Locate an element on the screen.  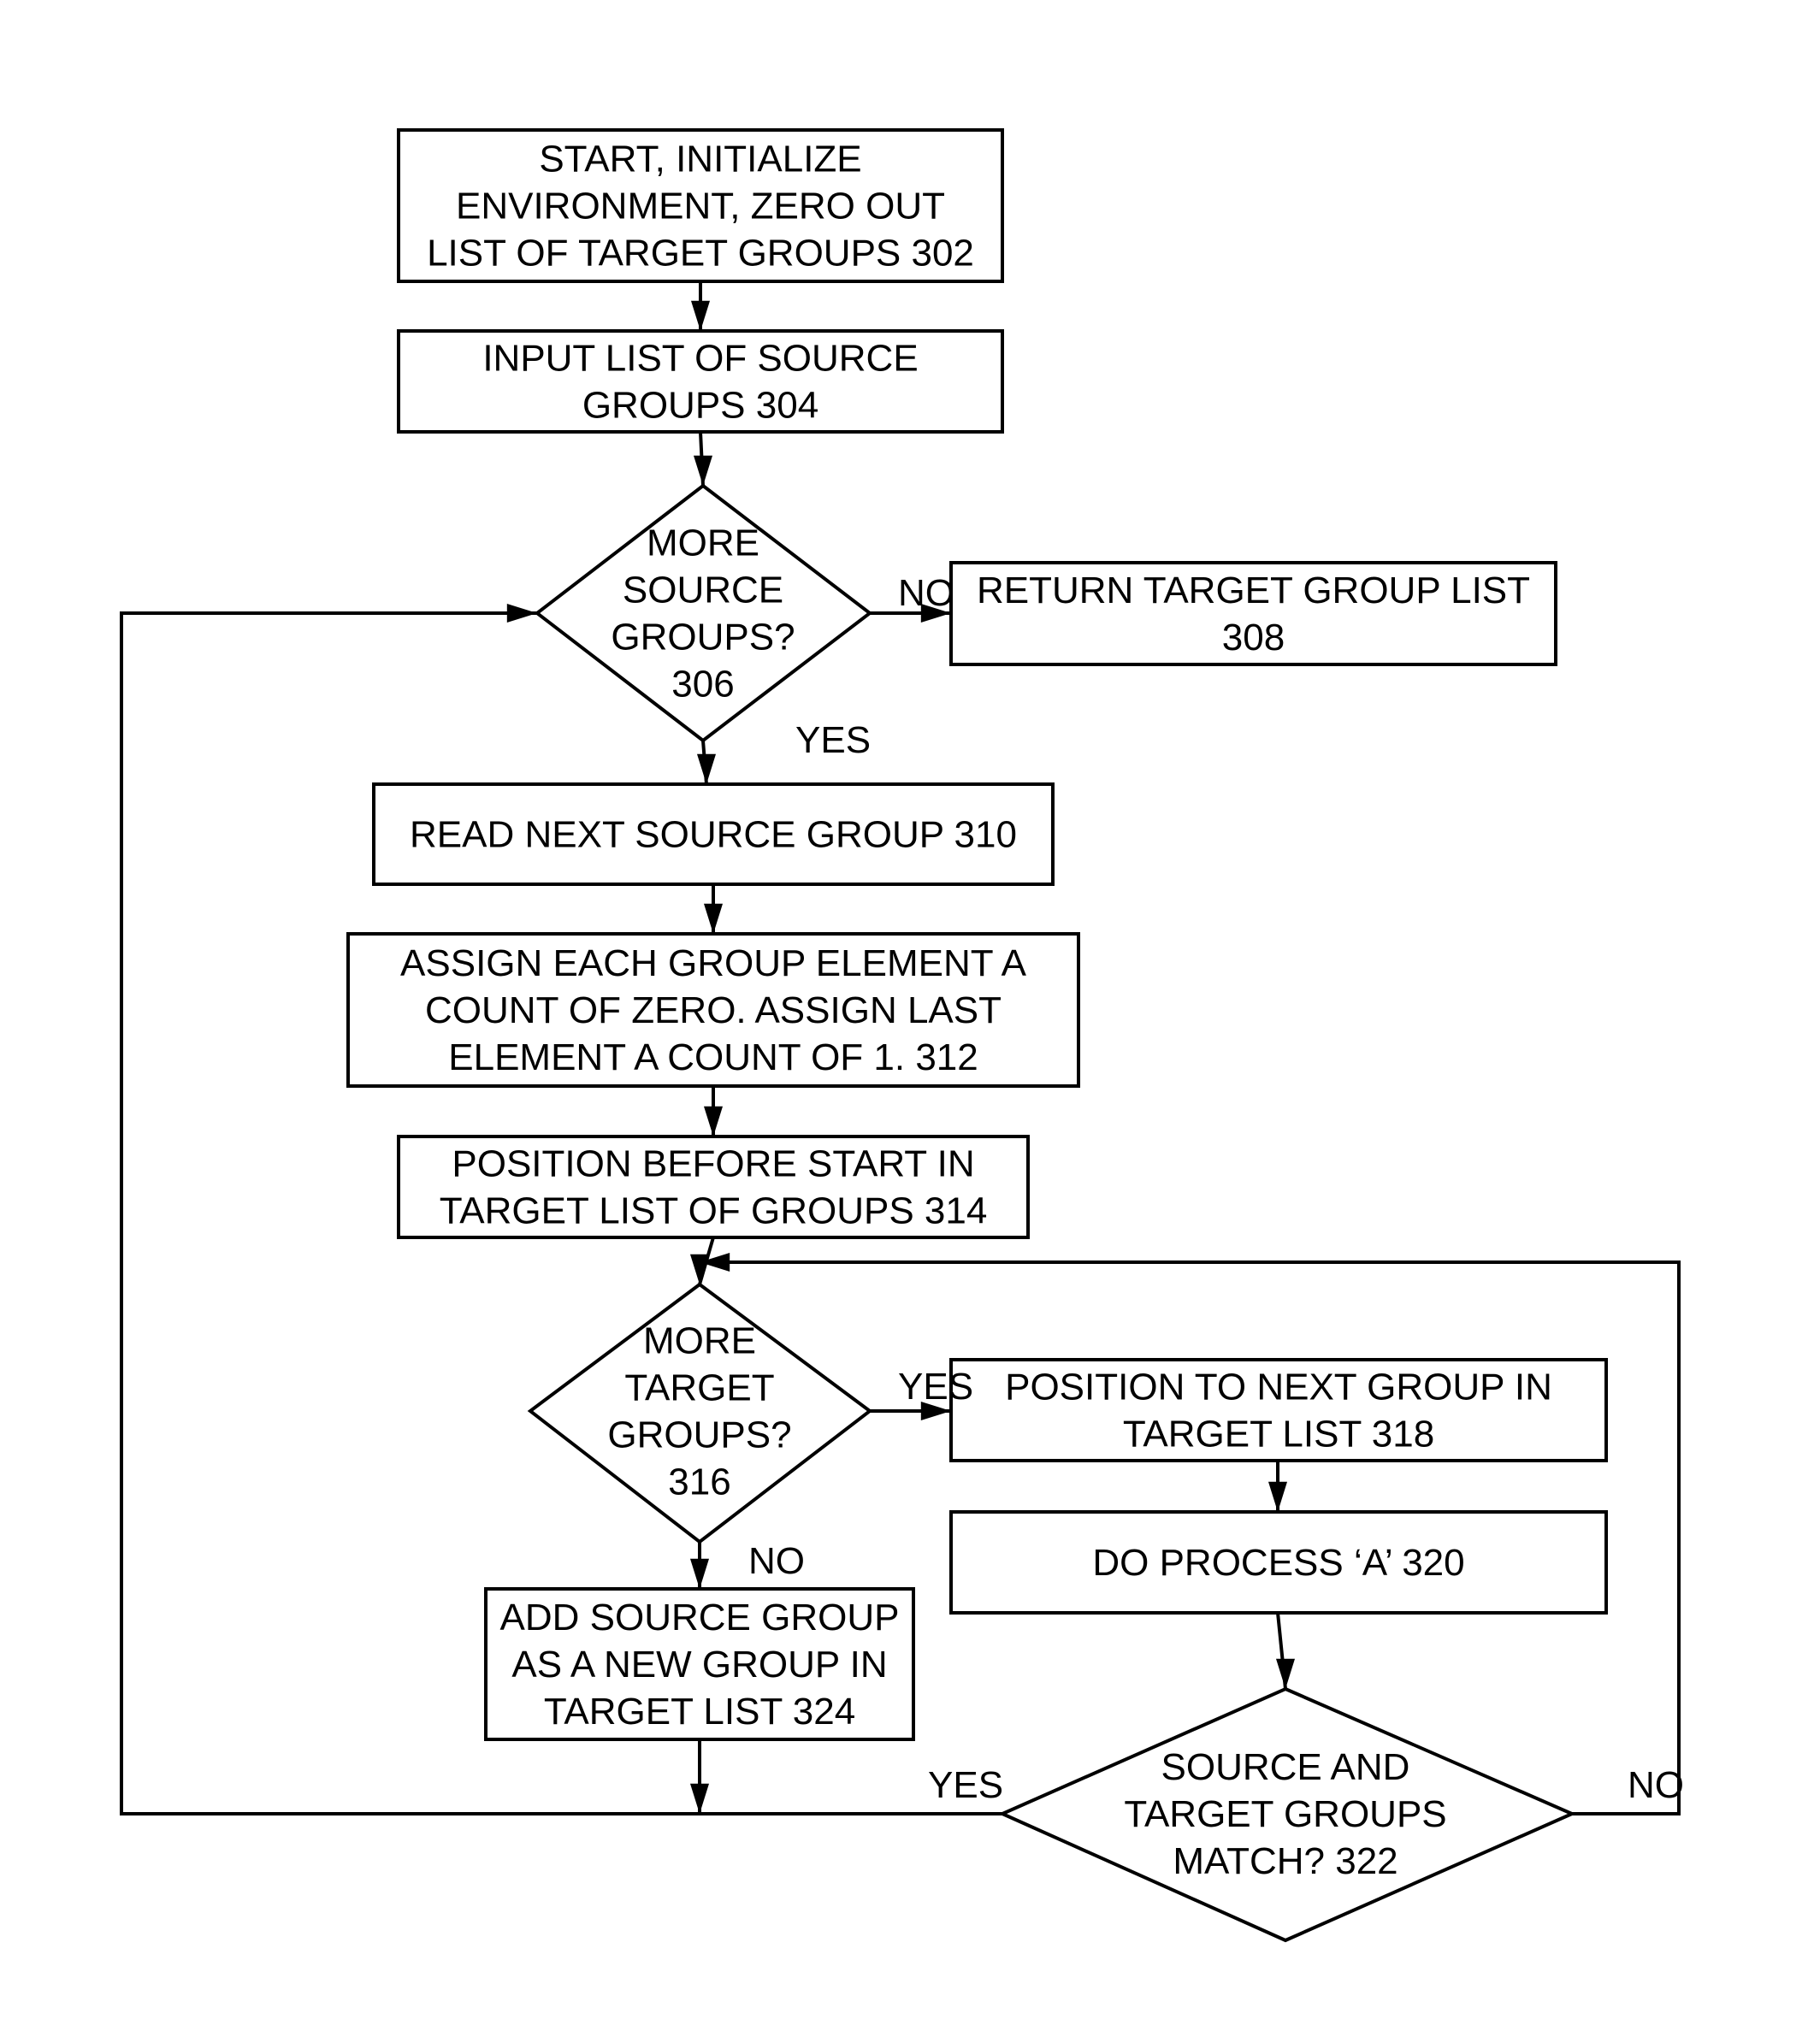
node-text-line: SOURCE is located at coordinates (703, 590).